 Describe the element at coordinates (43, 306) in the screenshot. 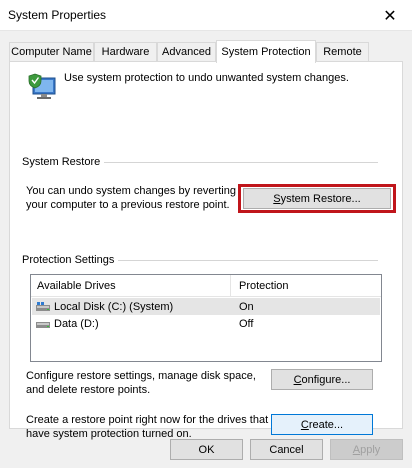

I see `system-drive-icon` at that location.